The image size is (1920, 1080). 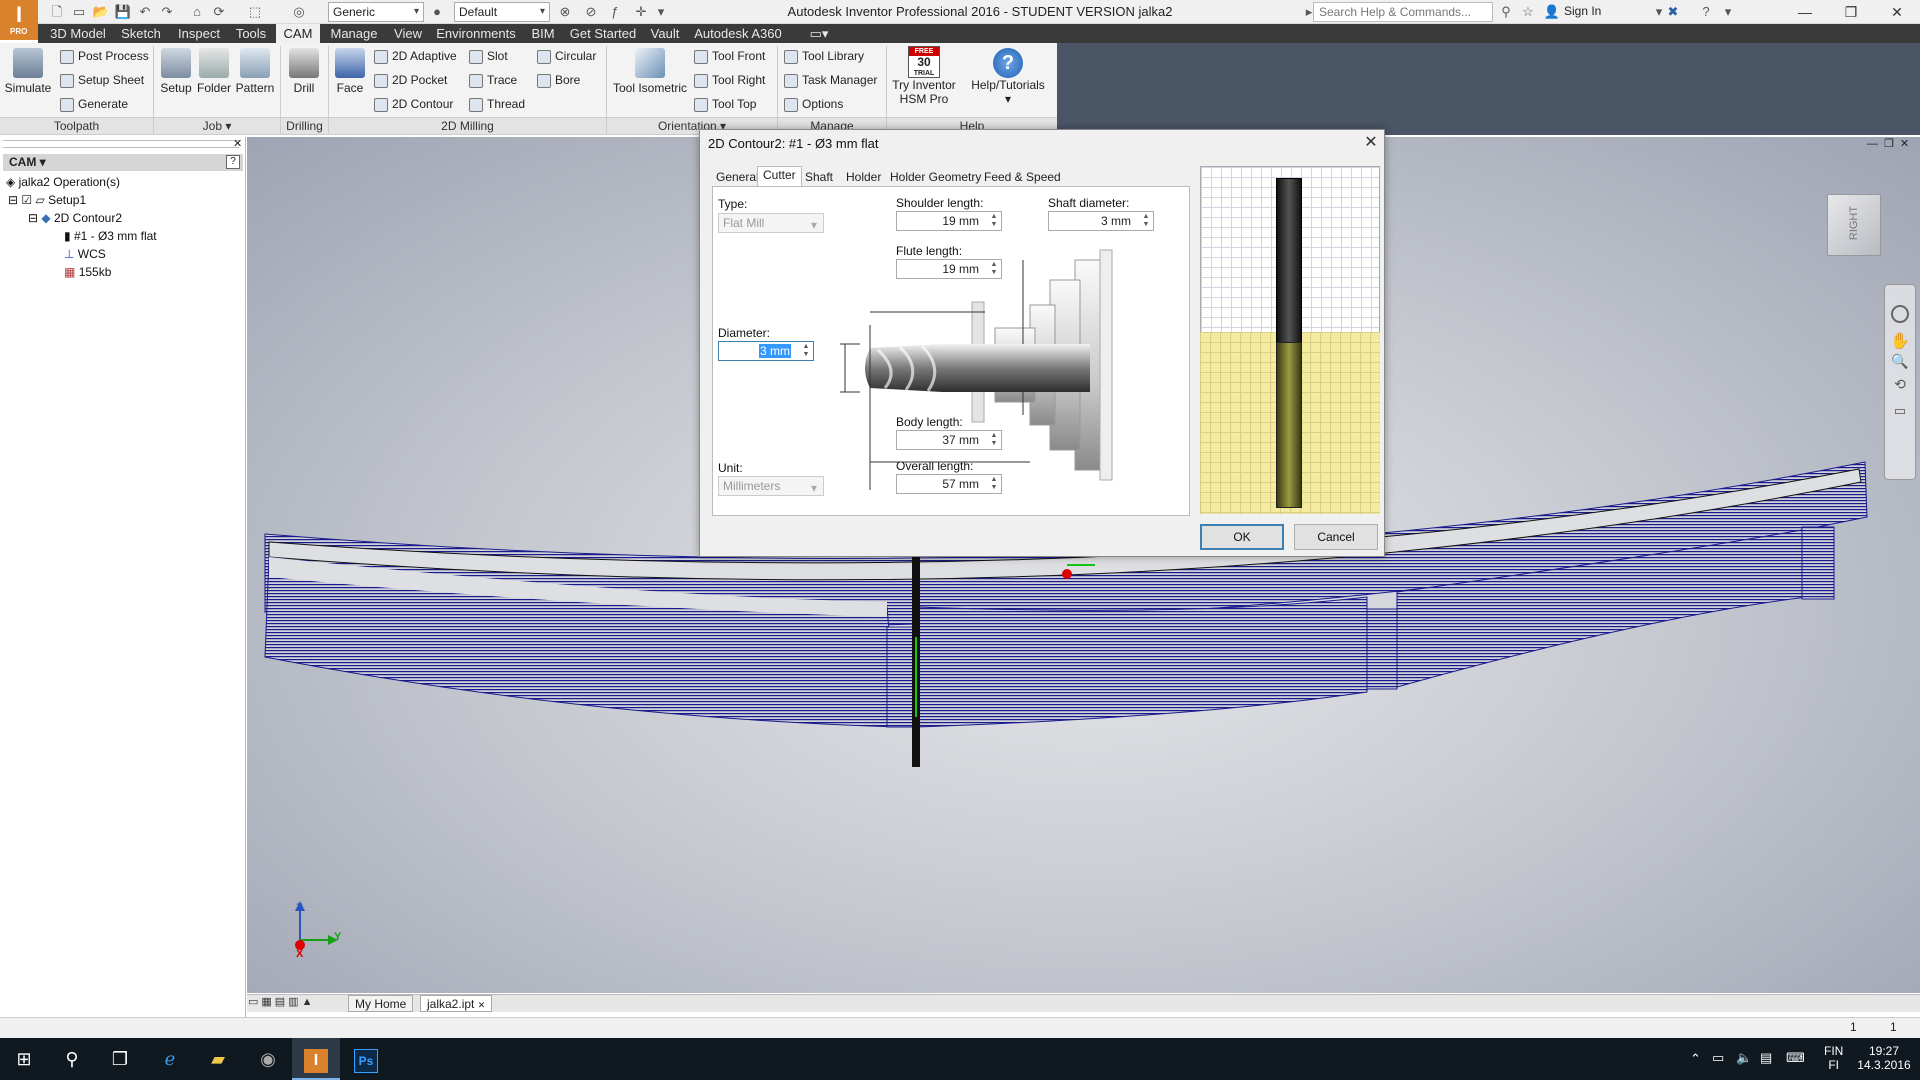 I want to click on view-layout-icons: ▭▦▤▥▲, so click(x=293, y=1003).